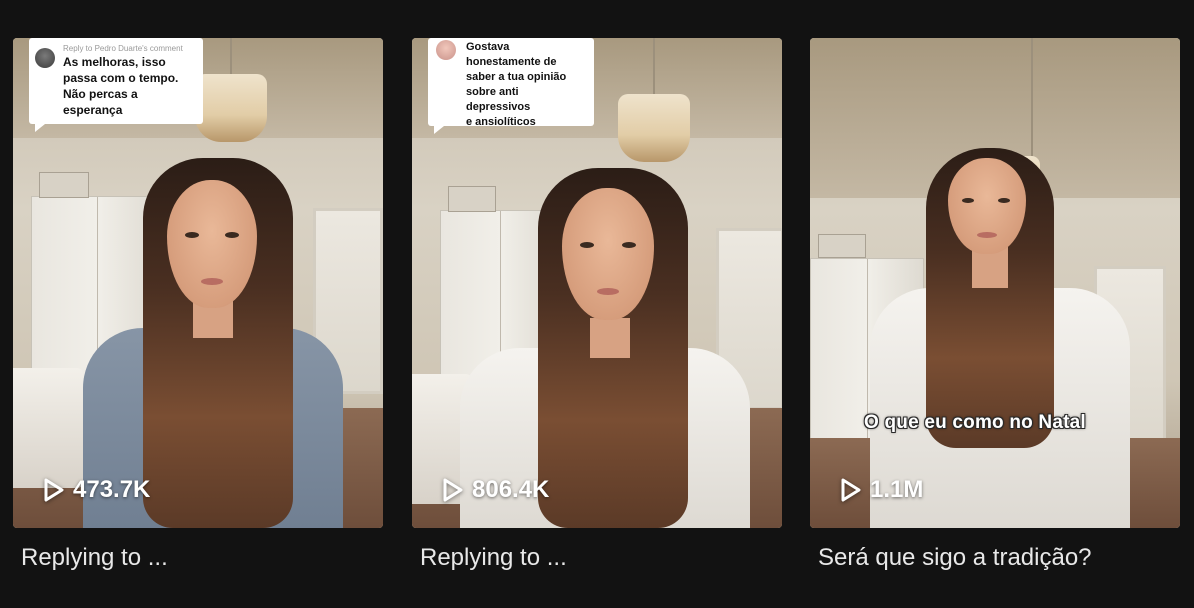  What do you see at coordinates (610, 338) in the screenshot?
I see `neck` at bounding box center [610, 338].